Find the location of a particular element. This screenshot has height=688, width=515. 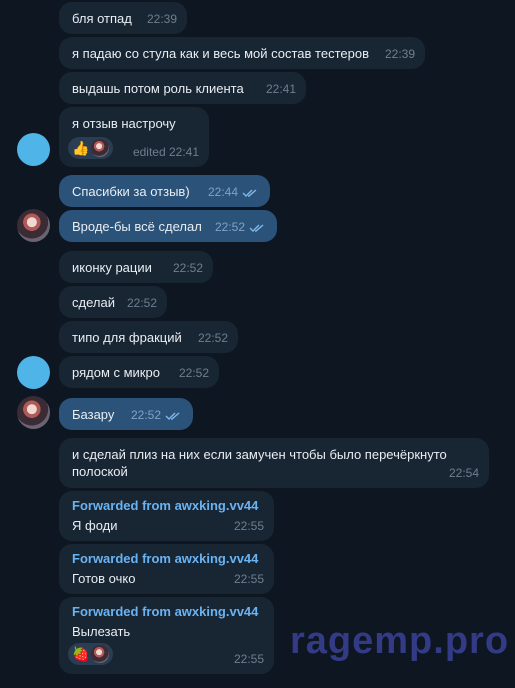

message-bubble: бля отпад 22:39 is located at coordinates (123, 18).